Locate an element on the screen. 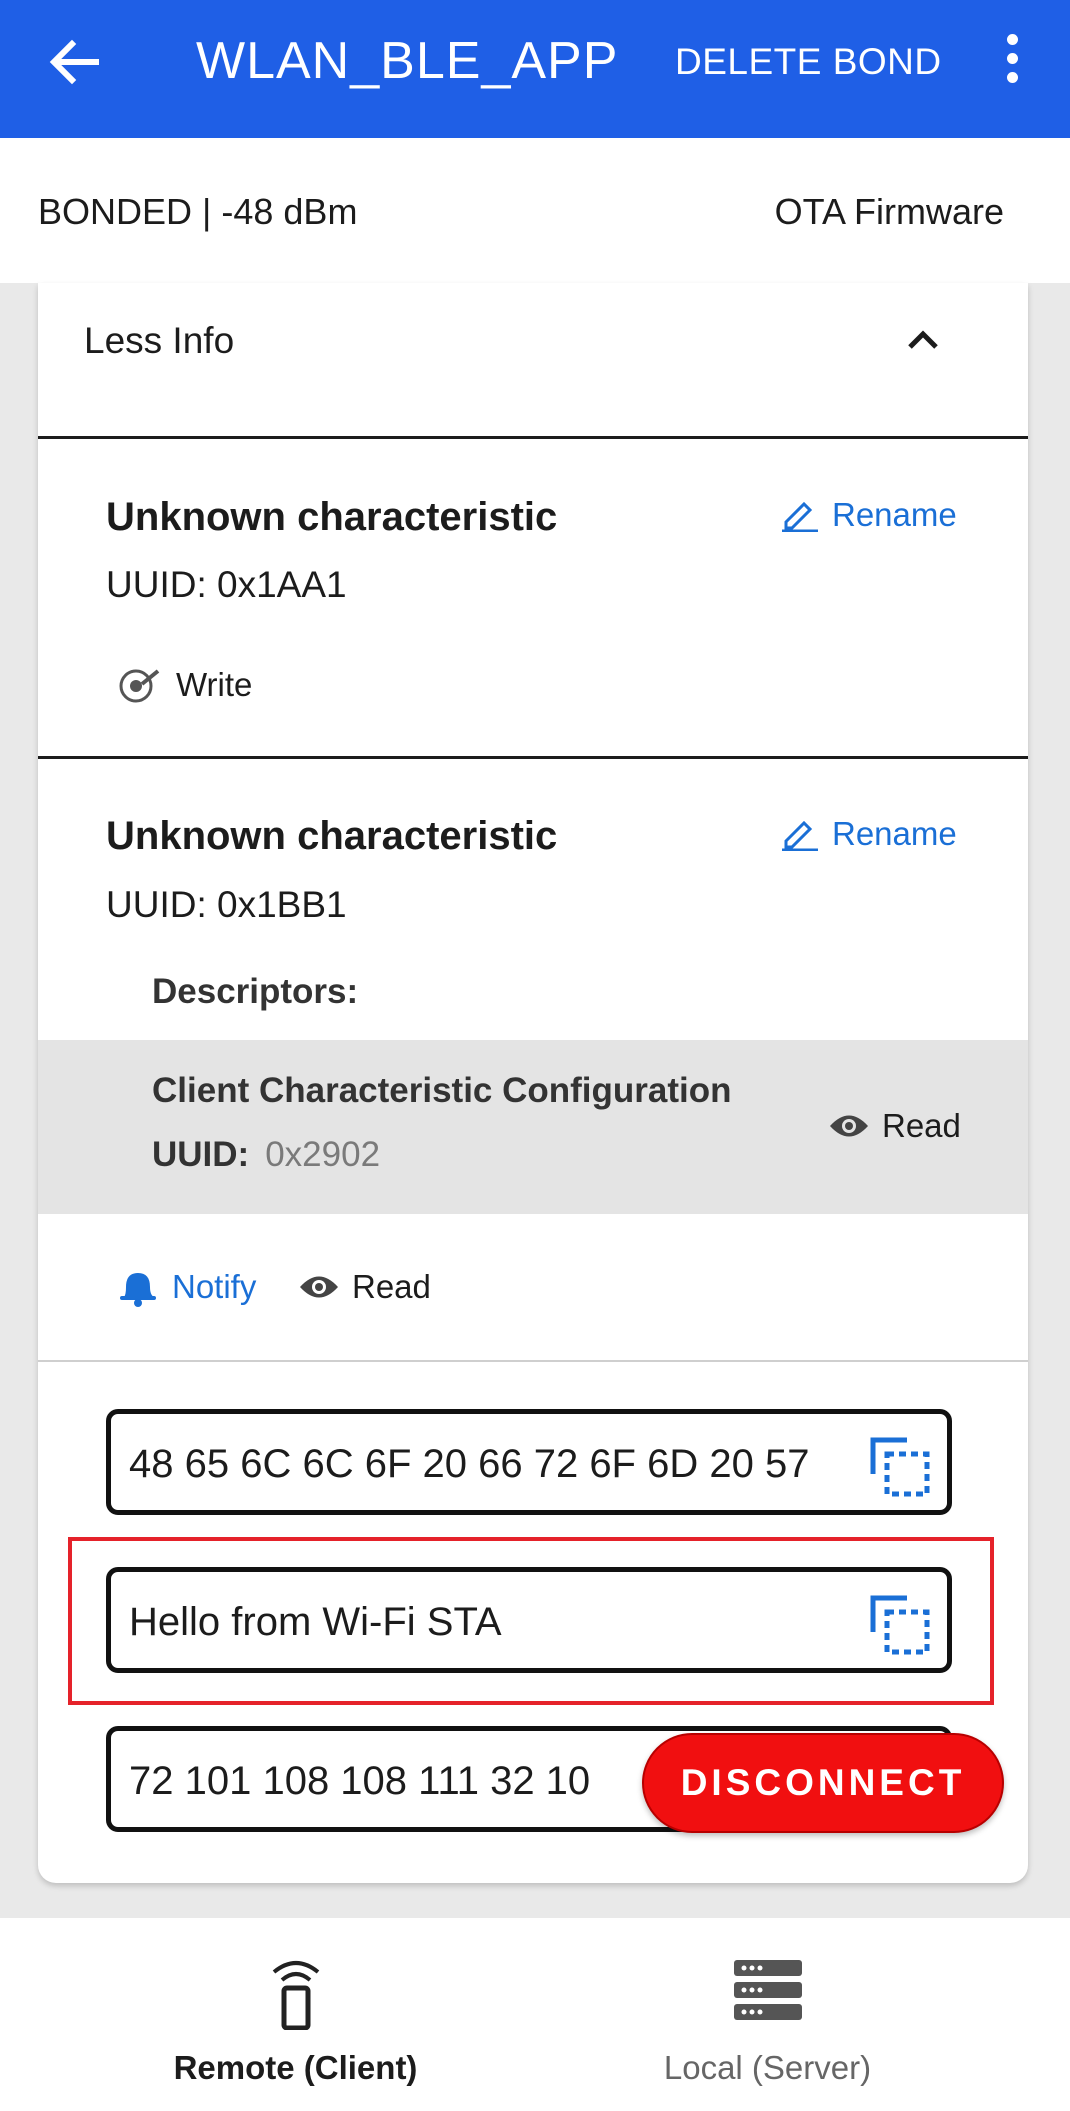 Image resolution: width=1070 pixels, height=2111 pixels. tab-local-server: Local (Server) is located at coordinates (767, 2014).